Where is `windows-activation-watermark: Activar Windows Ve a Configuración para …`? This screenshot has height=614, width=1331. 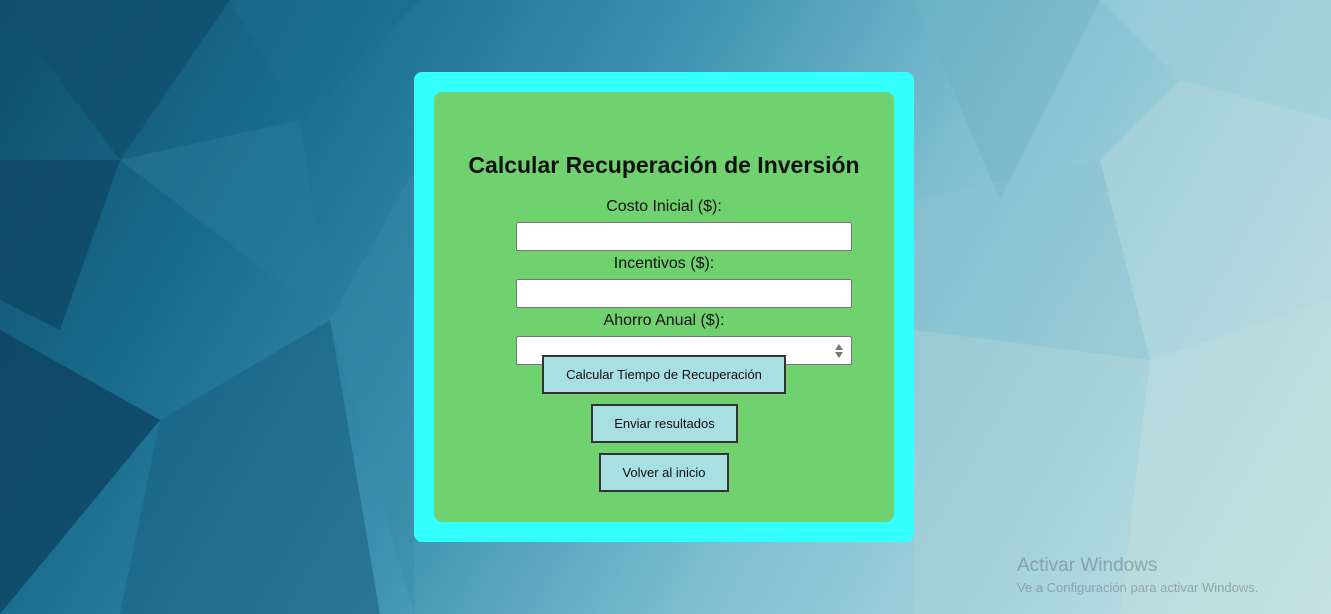
windows-activation-watermark: Activar Windows Ve a Configuración para … is located at coordinates (1137, 575).